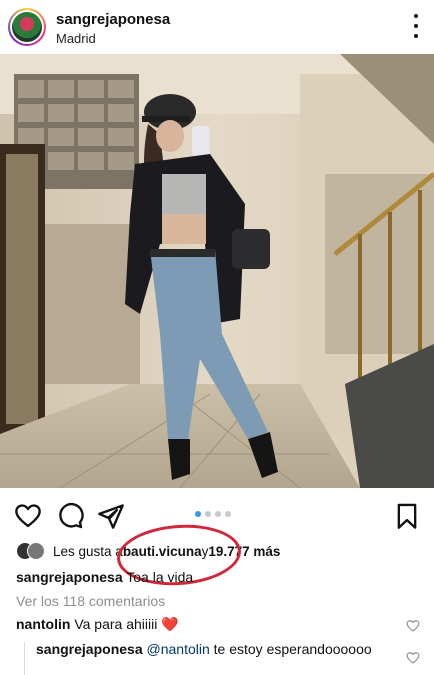 The height and width of the screenshot is (675, 434). I want to click on caption-text: Toa la vida, so click(158, 577).